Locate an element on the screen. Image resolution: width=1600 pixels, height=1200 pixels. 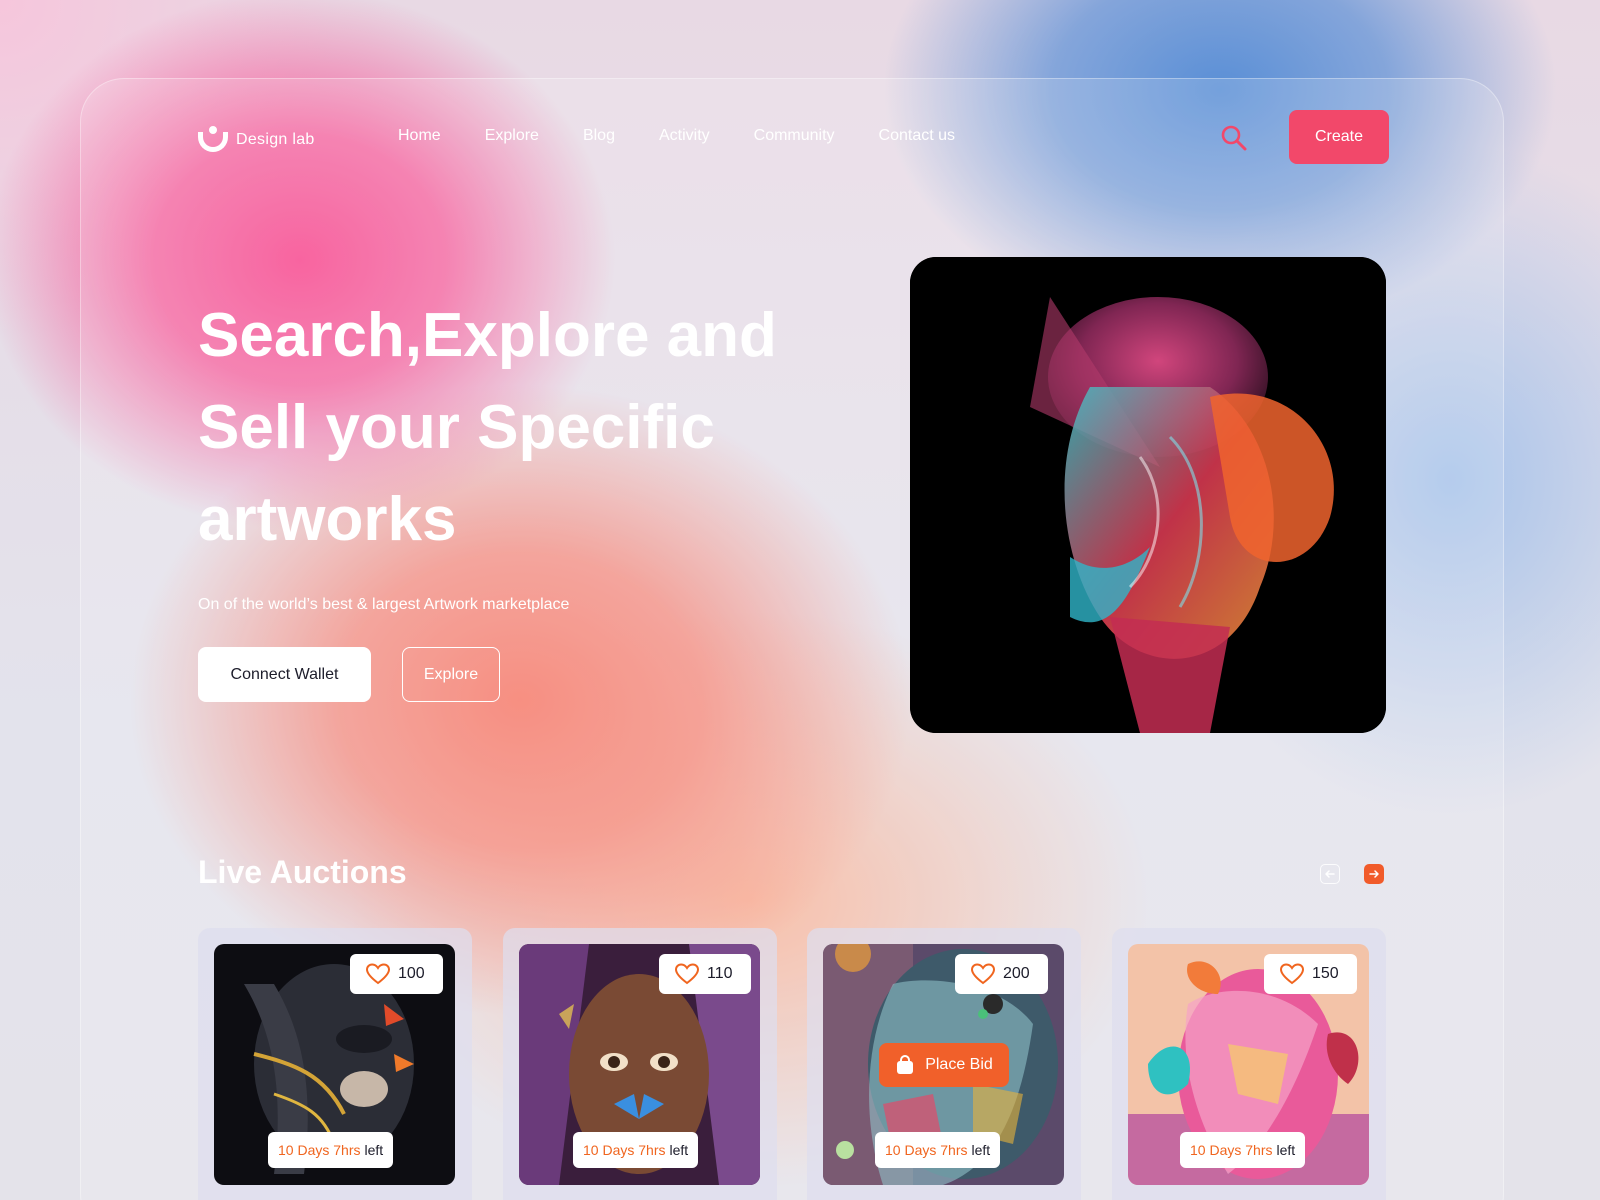
nav-home: Home is located at coordinates (419, 136).